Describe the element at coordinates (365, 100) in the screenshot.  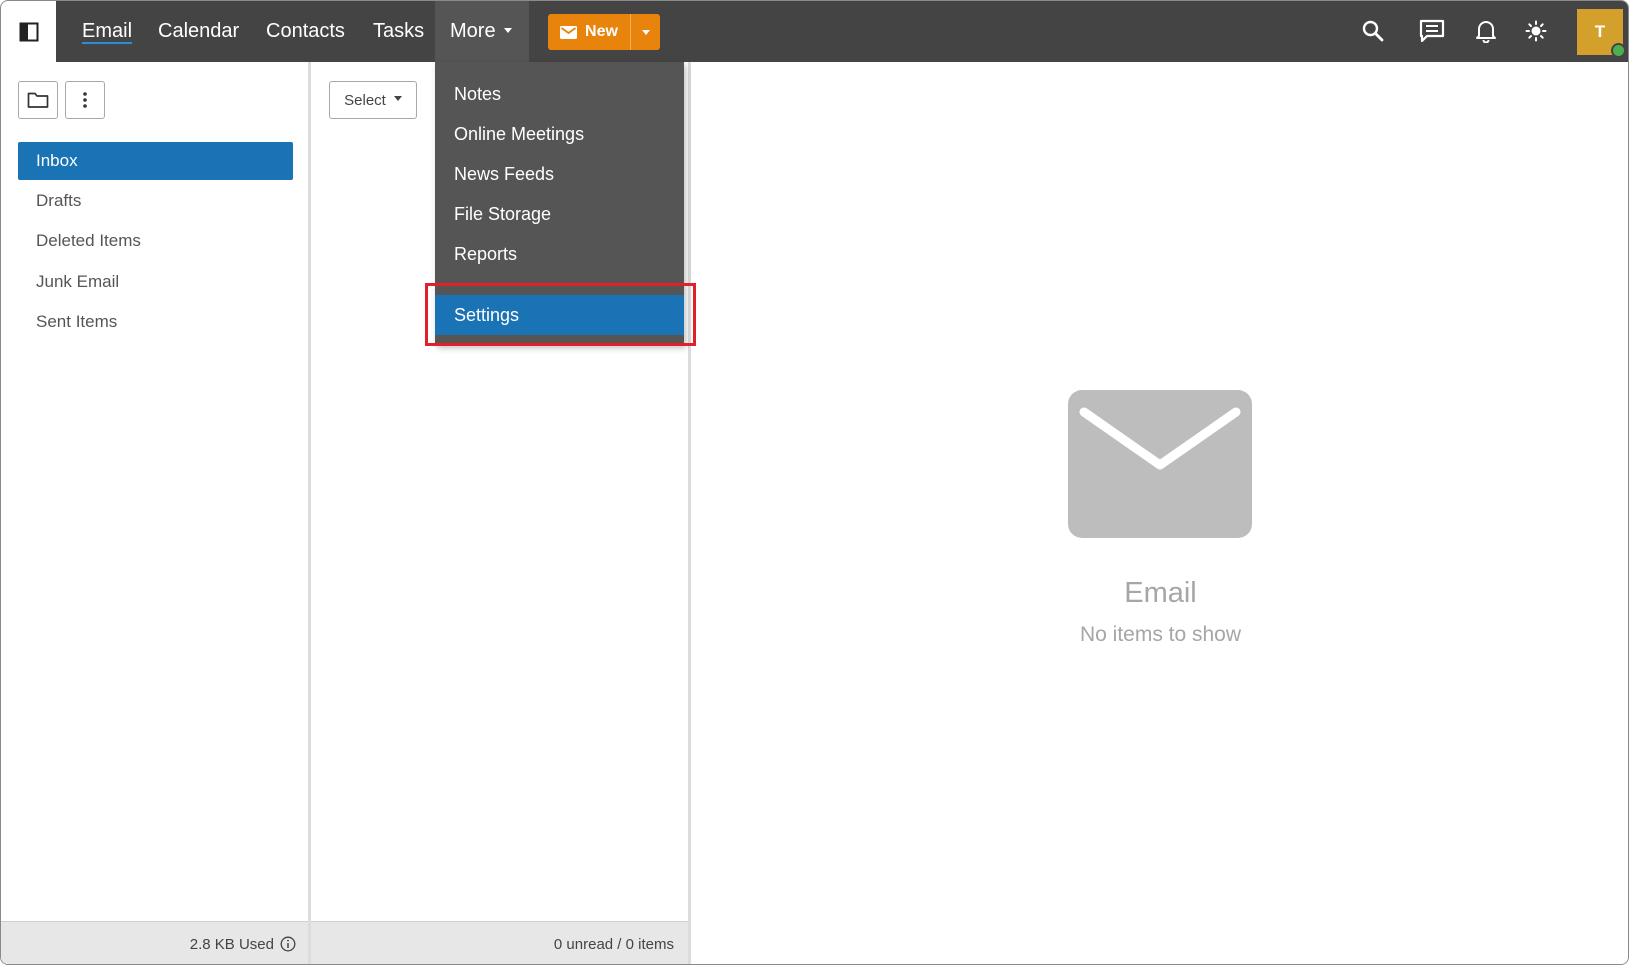
I see `select-label: Select` at that location.